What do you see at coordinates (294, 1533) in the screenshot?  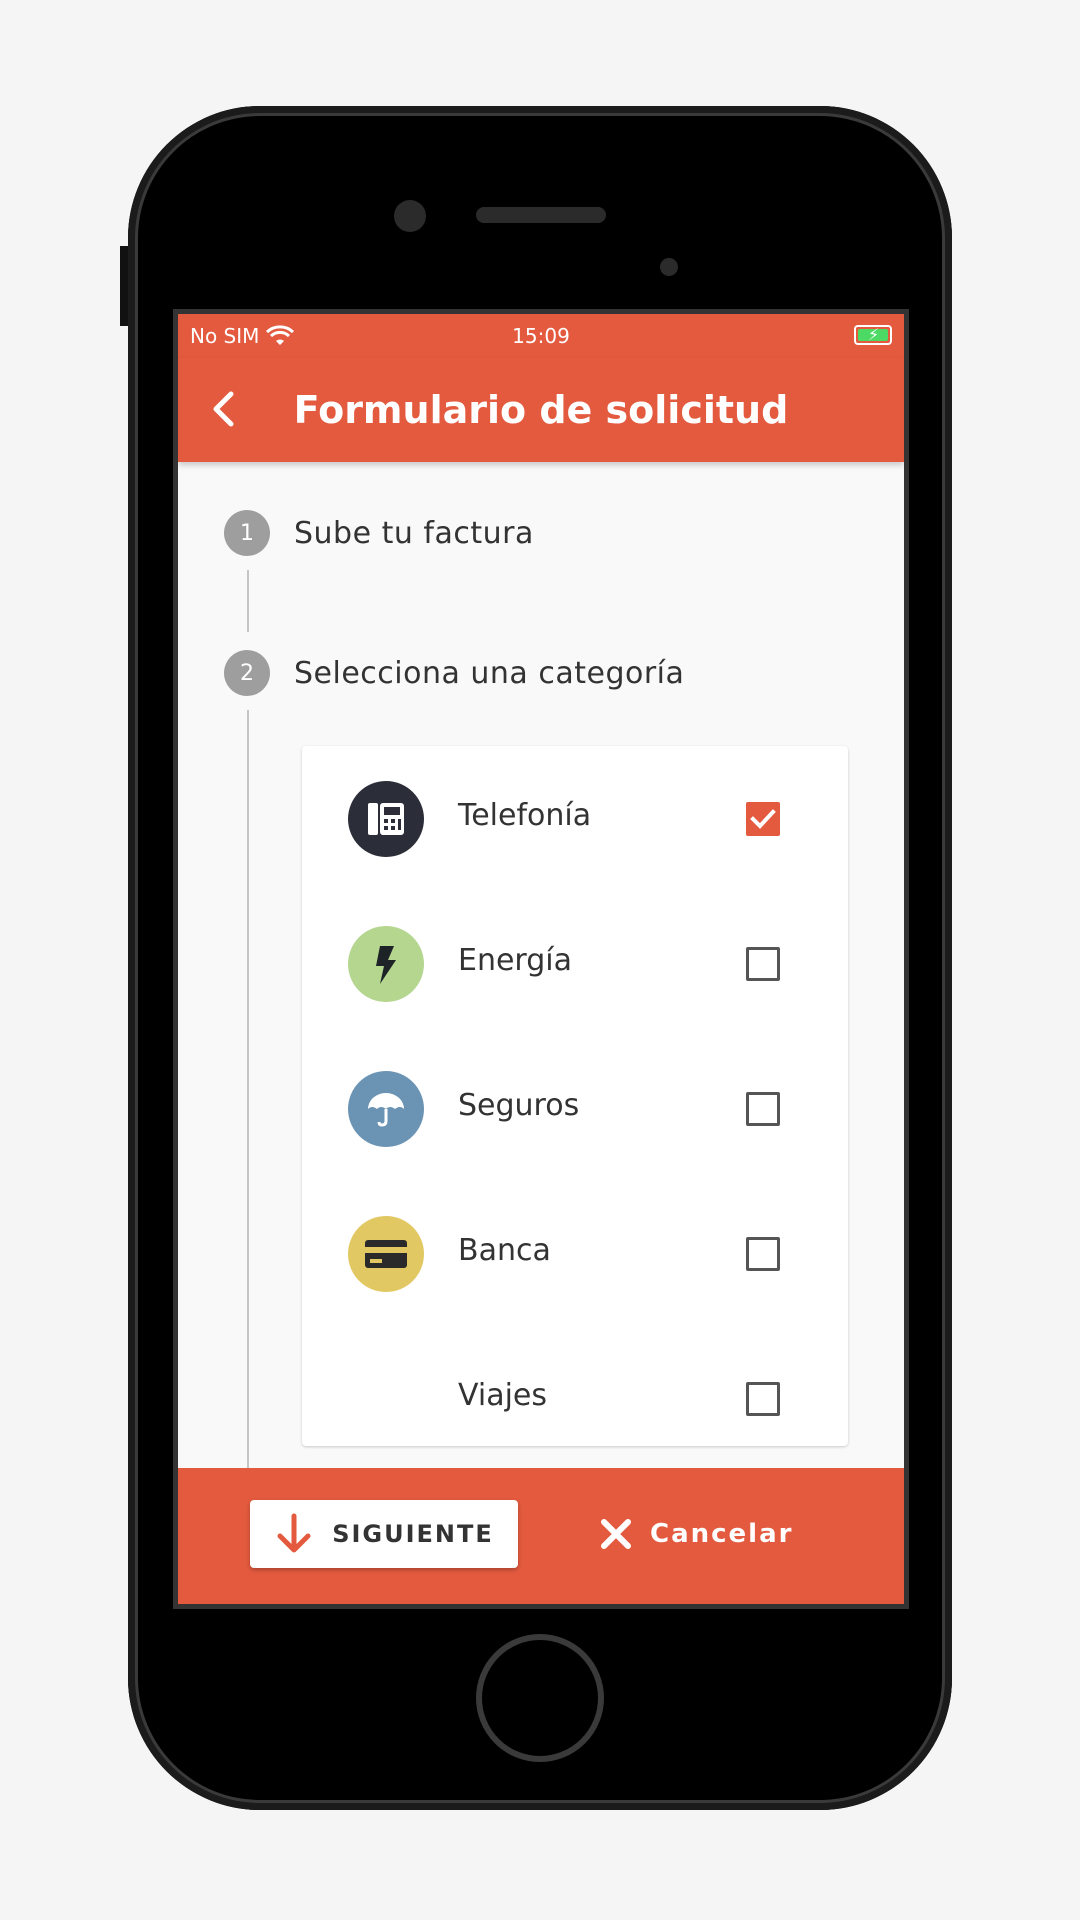 I see `arrow-down-icon` at bounding box center [294, 1533].